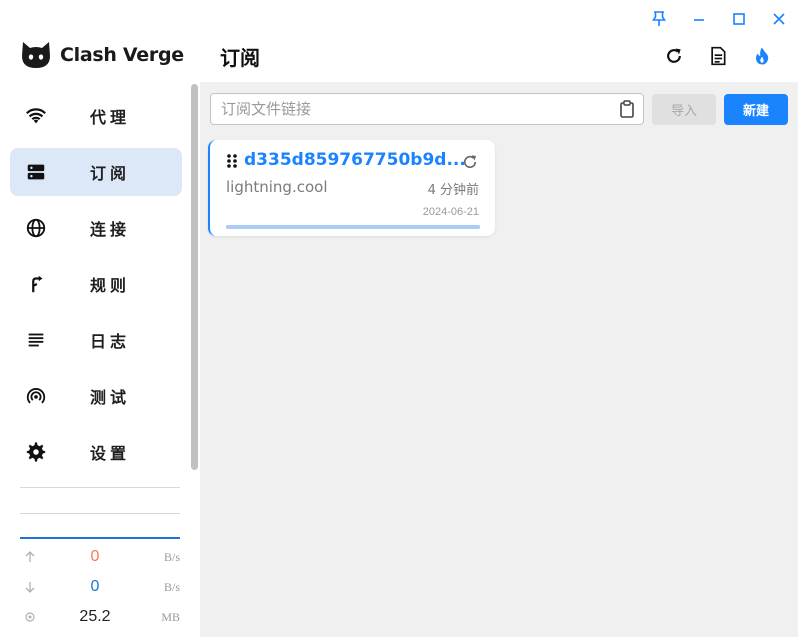  Describe the element at coordinates (416, 109) in the screenshot. I see `subscription-url-input` at that location.